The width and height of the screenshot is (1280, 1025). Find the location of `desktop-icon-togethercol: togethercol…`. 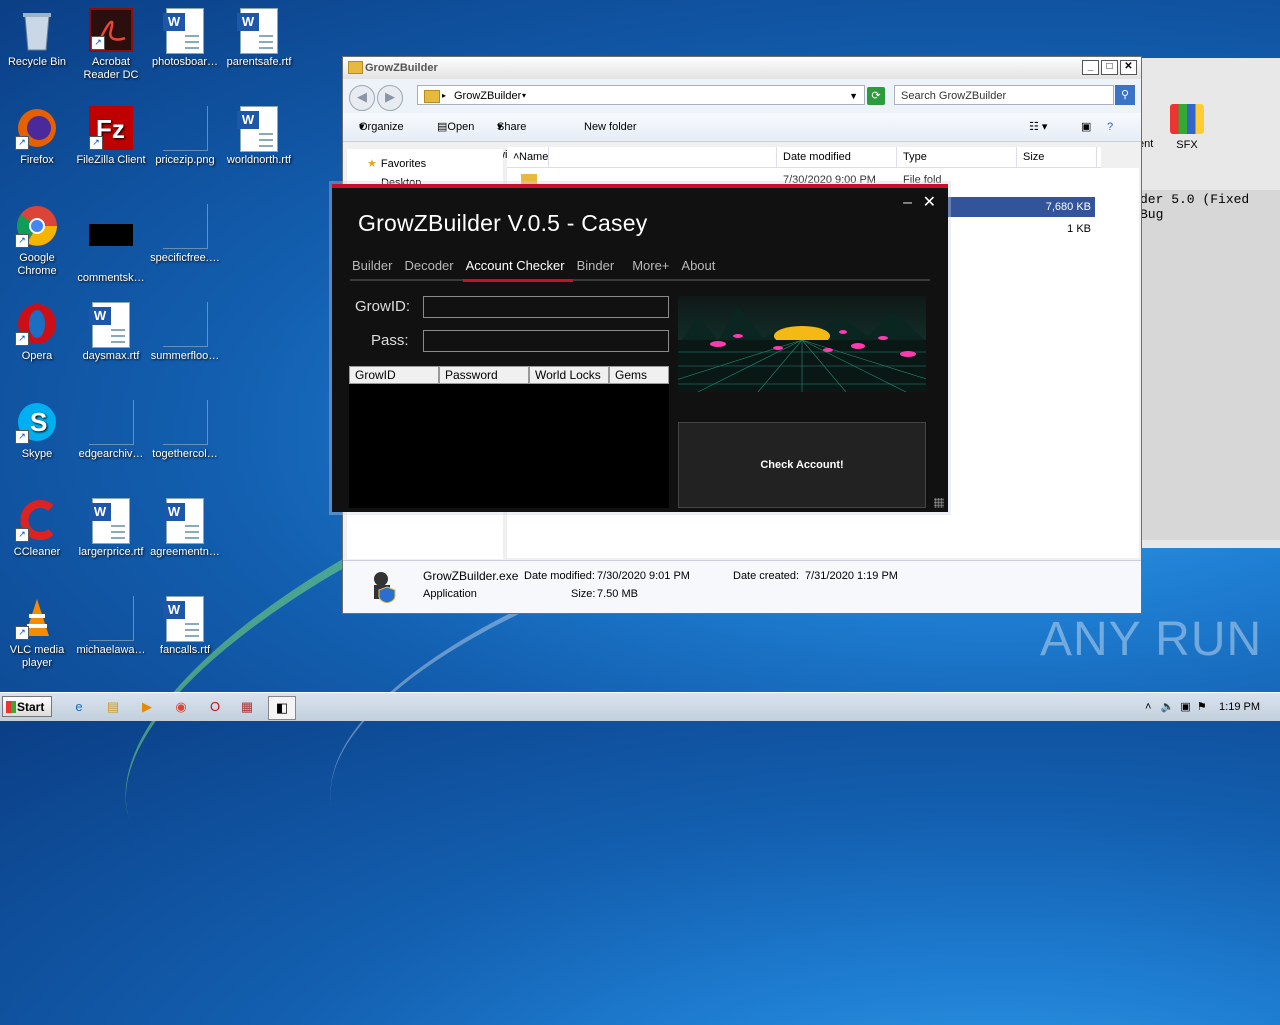

desktop-icon-togethercol: togethercol… is located at coordinates (185, 430).